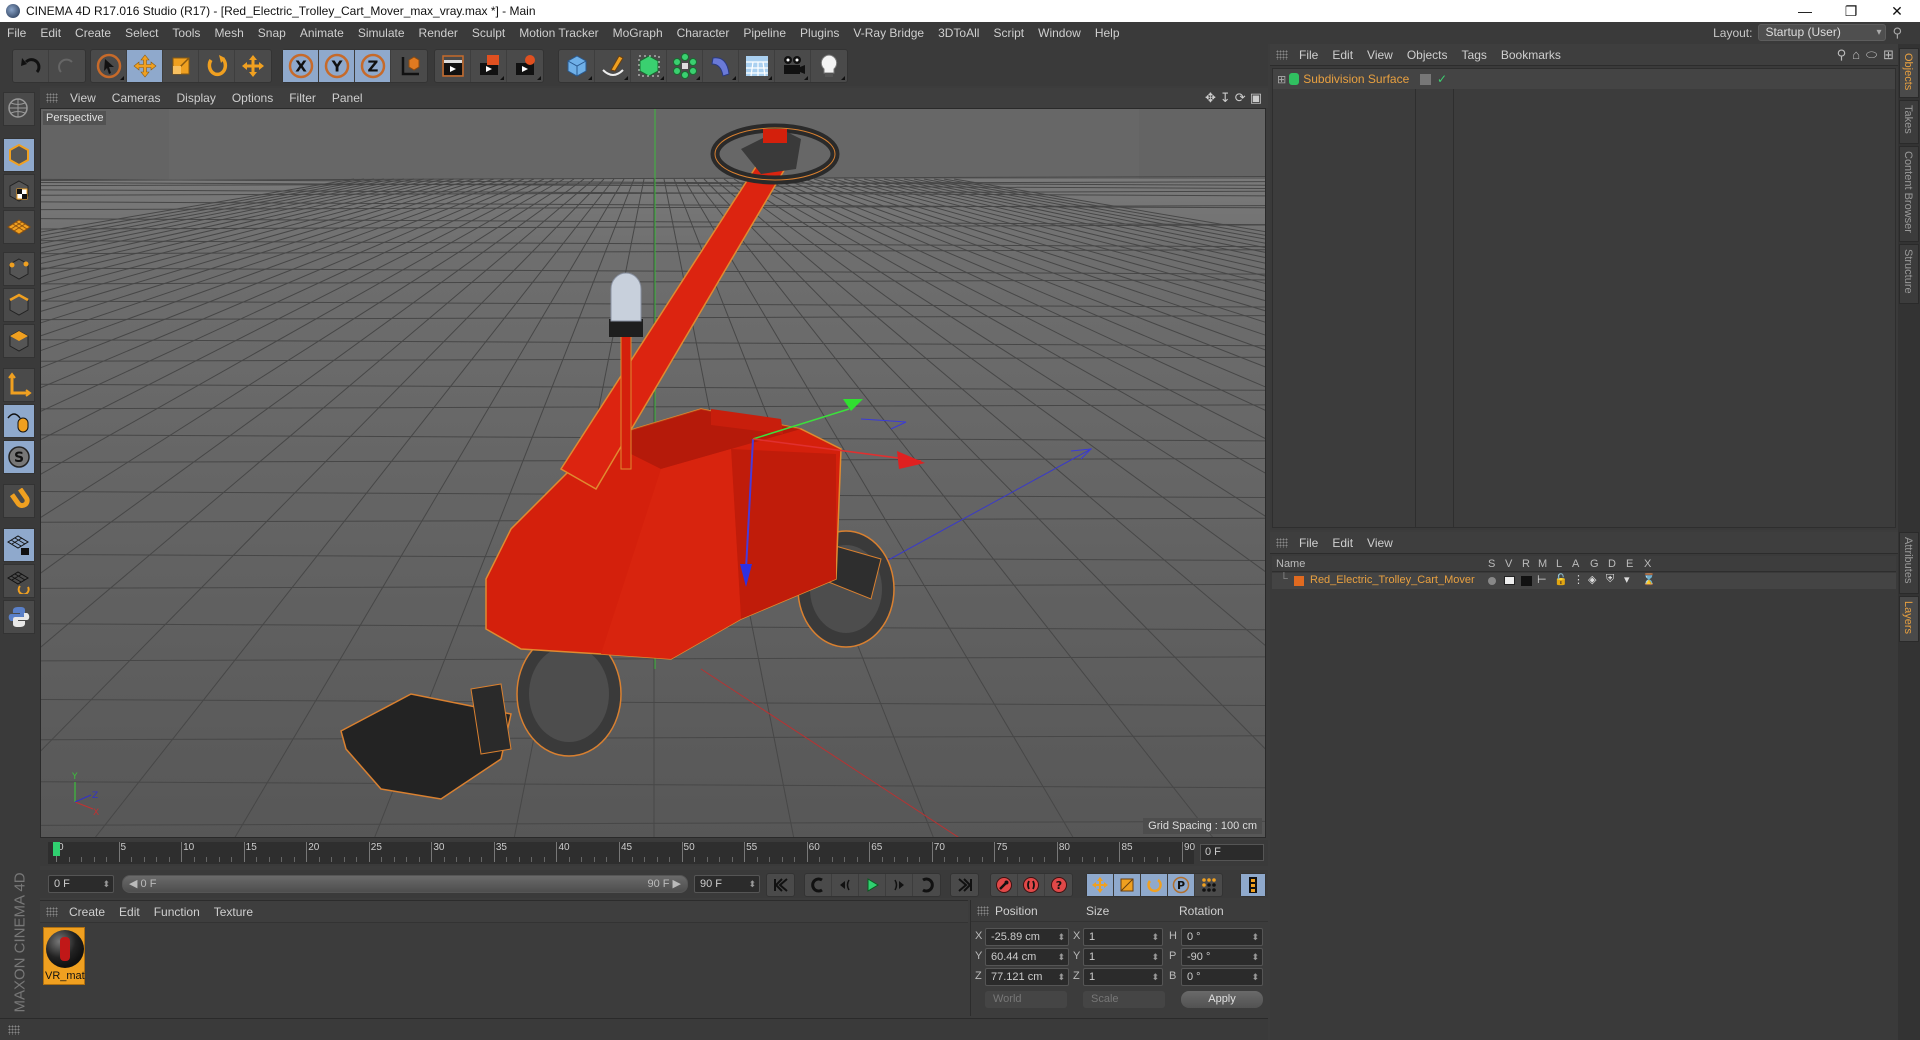 The width and height of the screenshot is (1920, 1040). Describe the element at coordinates (488, 33) in the screenshot. I see `menu-sculpt: Sculpt` at that location.